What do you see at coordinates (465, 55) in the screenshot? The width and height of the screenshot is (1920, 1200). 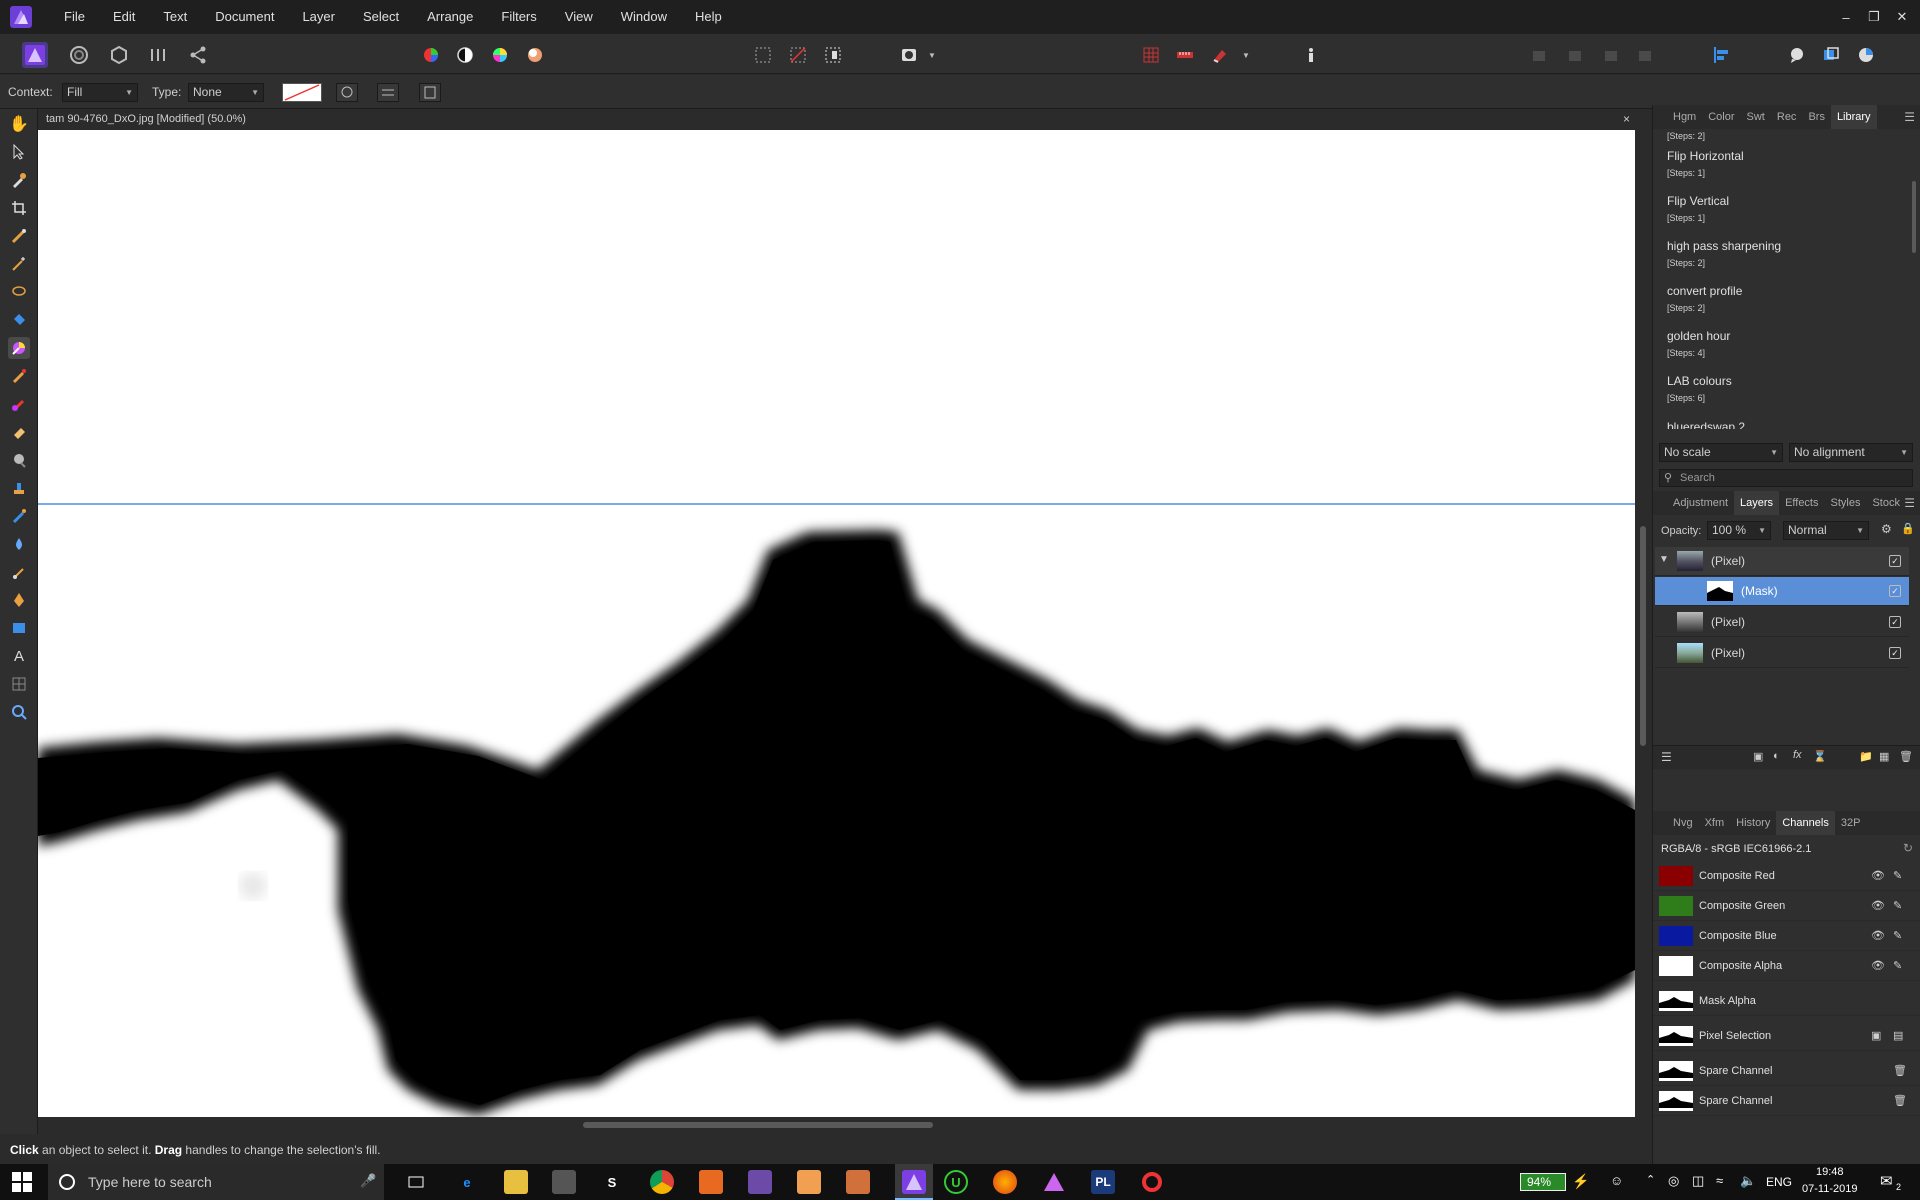 I see `auto-contrast-button` at bounding box center [465, 55].